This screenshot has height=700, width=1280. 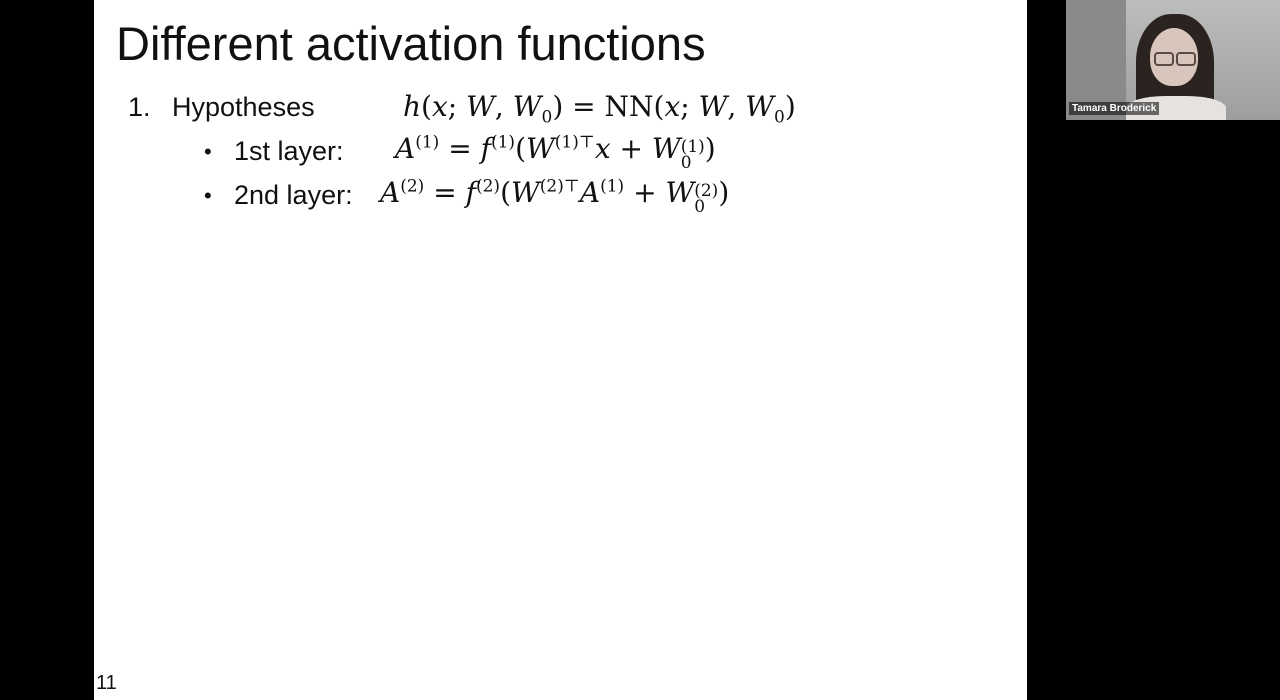 What do you see at coordinates (555, 152) in the screenshot?
I see `first-layer-equation: A(1) = f(1)(W(1)⊤x + W (1) 0)` at bounding box center [555, 152].